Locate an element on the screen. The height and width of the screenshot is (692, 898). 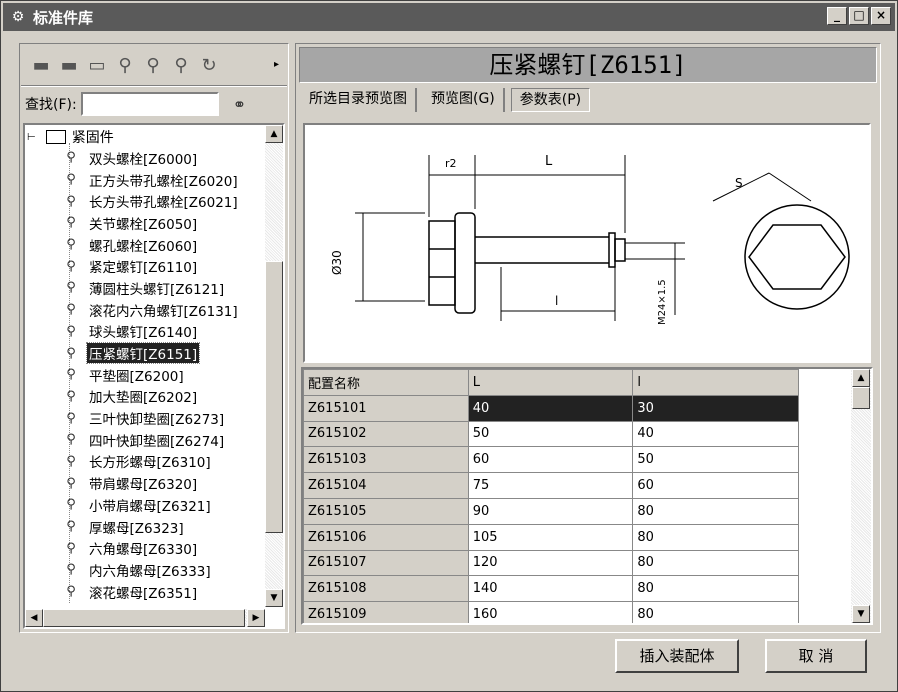
column-header: l is located at coordinates (715, 382).